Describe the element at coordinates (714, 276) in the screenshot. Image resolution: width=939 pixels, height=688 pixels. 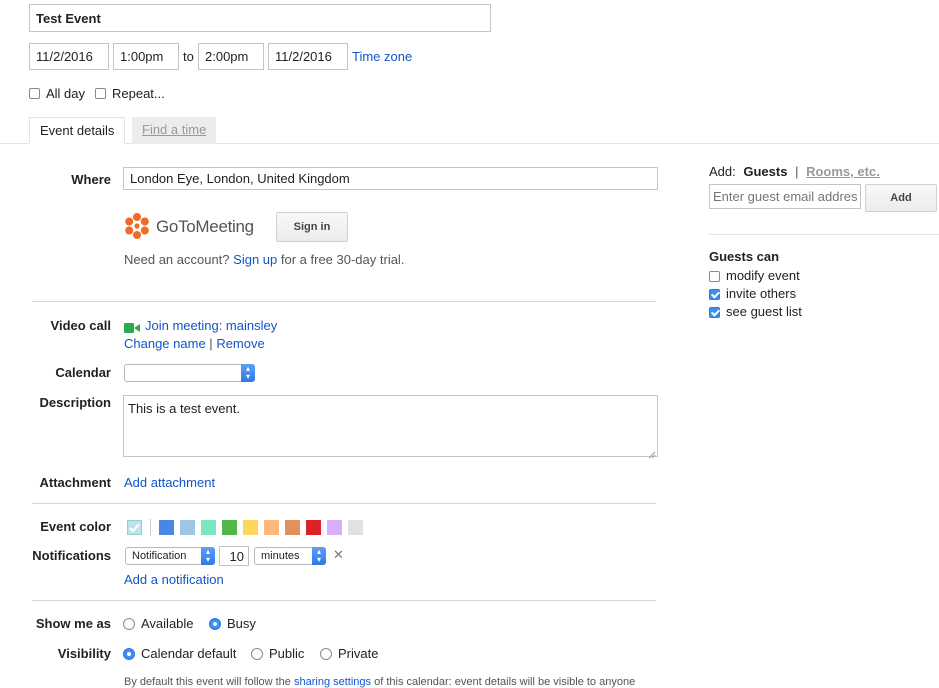
I see `modify-event-checkbox` at that location.